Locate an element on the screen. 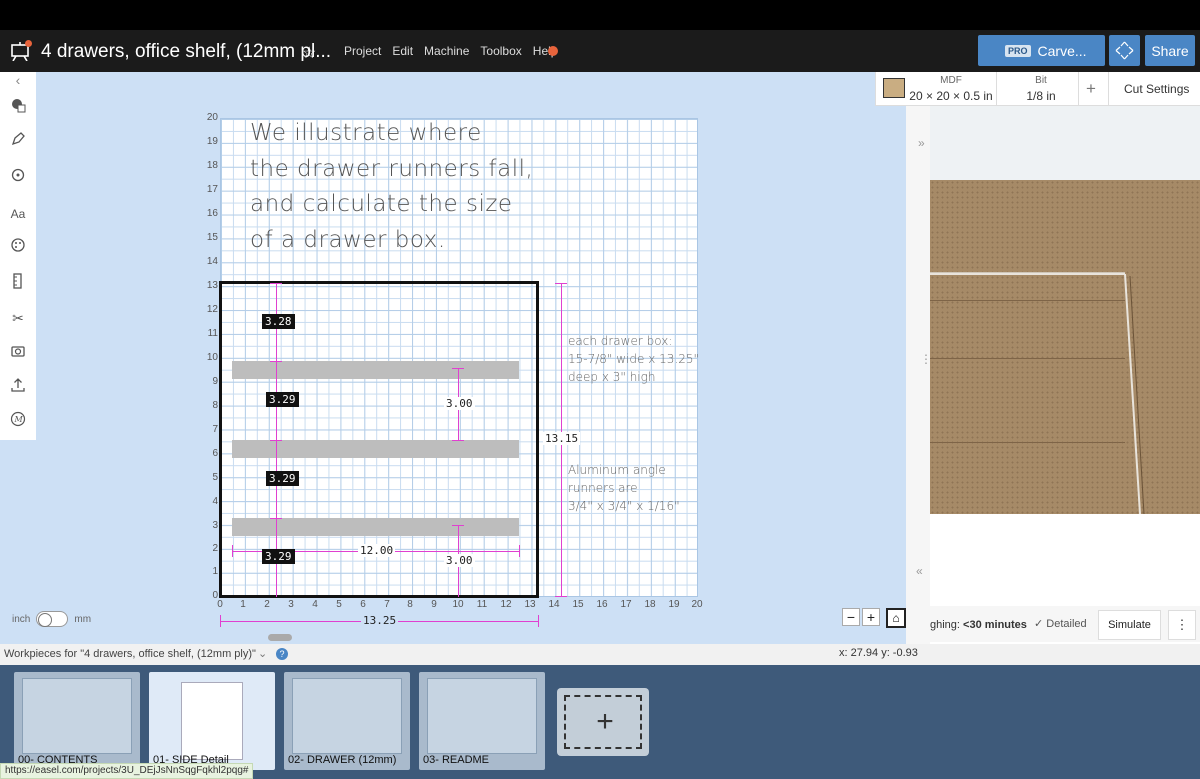 Image resolution: width=1200 pixels, height=779 pixels. detailed-label: Detailed is located at coordinates (1066, 624).